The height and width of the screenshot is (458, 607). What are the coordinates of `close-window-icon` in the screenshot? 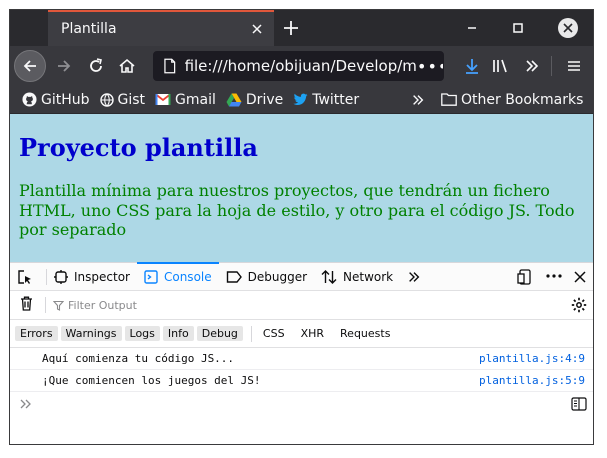 It's located at (568, 28).